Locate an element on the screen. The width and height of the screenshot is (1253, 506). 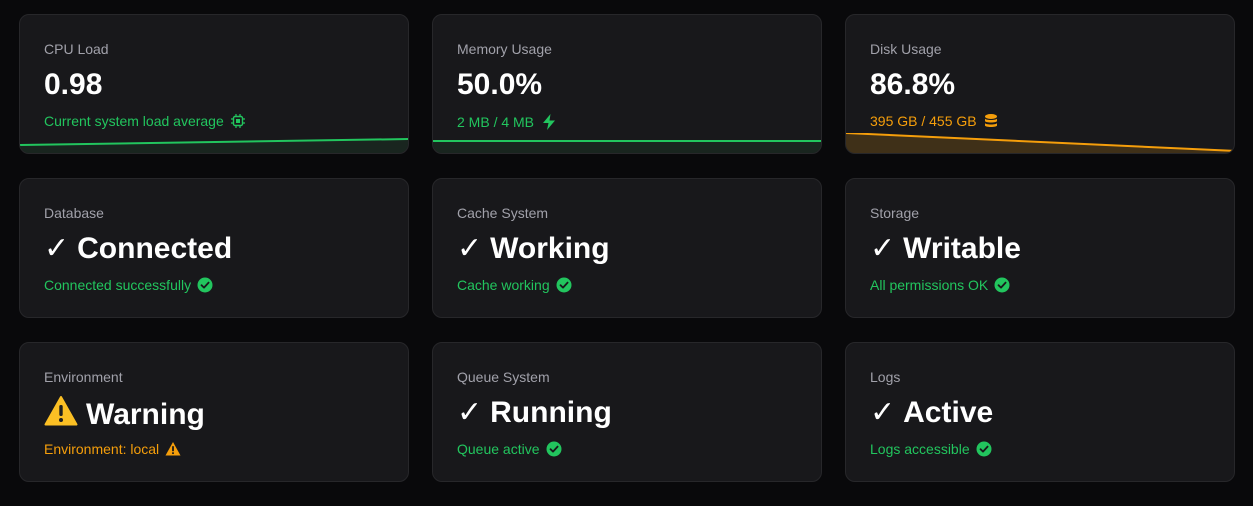
storage-status-card: Storage ✓ Writable All permissions OK is located at coordinates (1040, 248).